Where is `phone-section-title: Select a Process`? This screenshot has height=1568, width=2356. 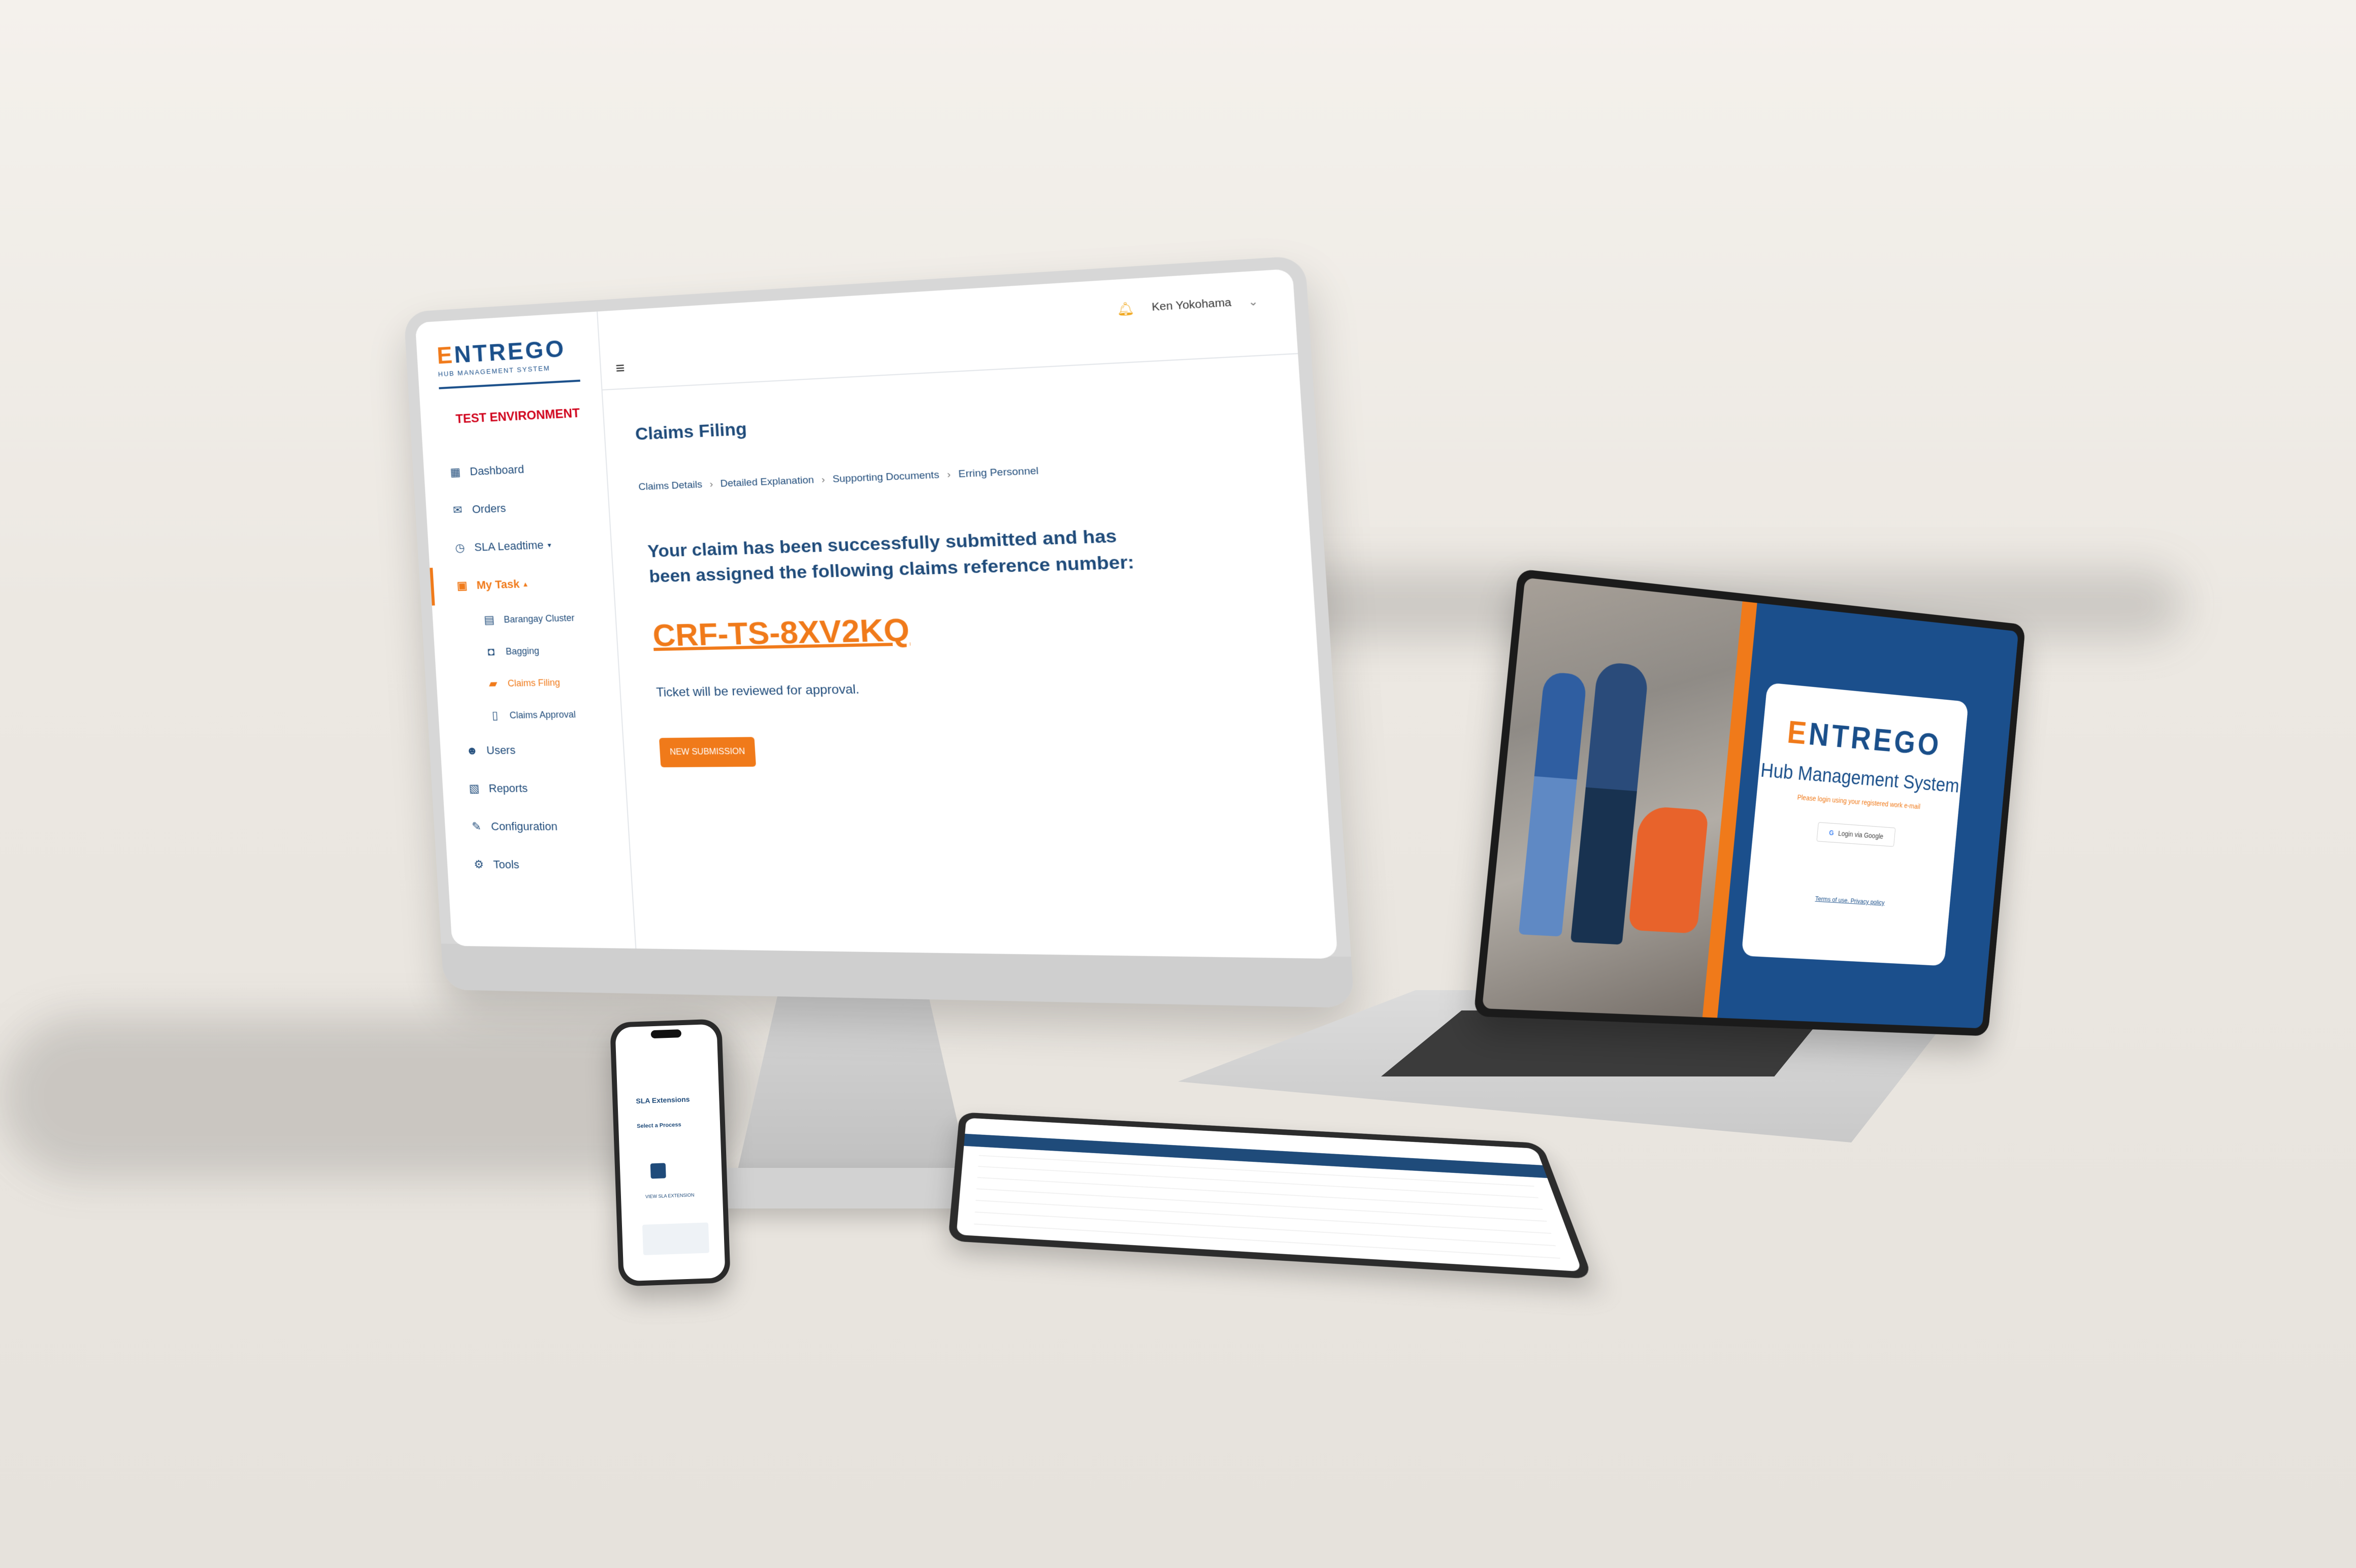
phone-section-title: Select a Process is located at coordinates (659, 1125).